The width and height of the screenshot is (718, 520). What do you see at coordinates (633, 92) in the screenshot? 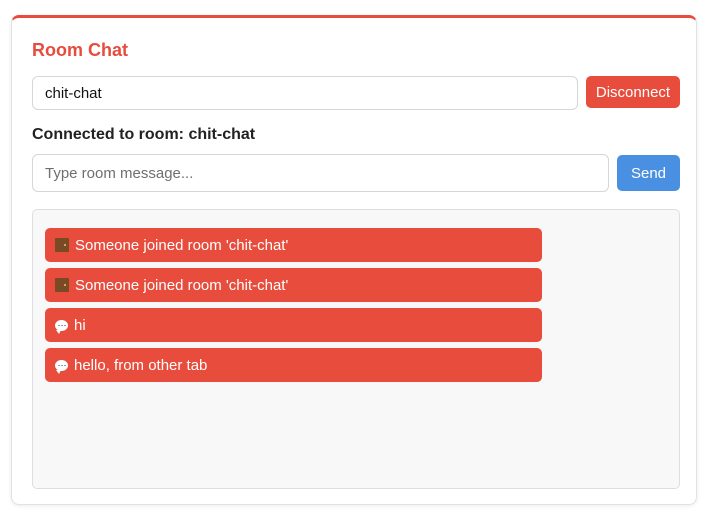
I see `disconnect-button: Disconnect` at bounding box center [633, 92].